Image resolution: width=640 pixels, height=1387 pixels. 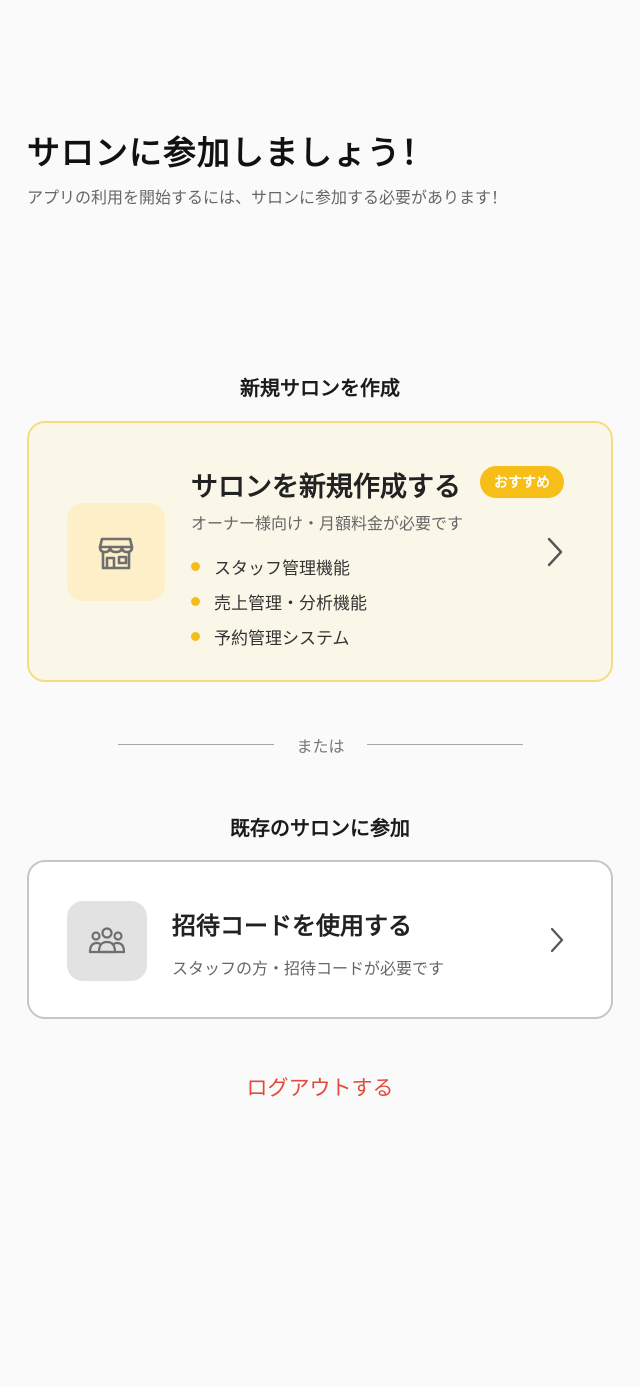 I want to click on feature-label: スタッフ管理機能, so click(x=282, y=569).